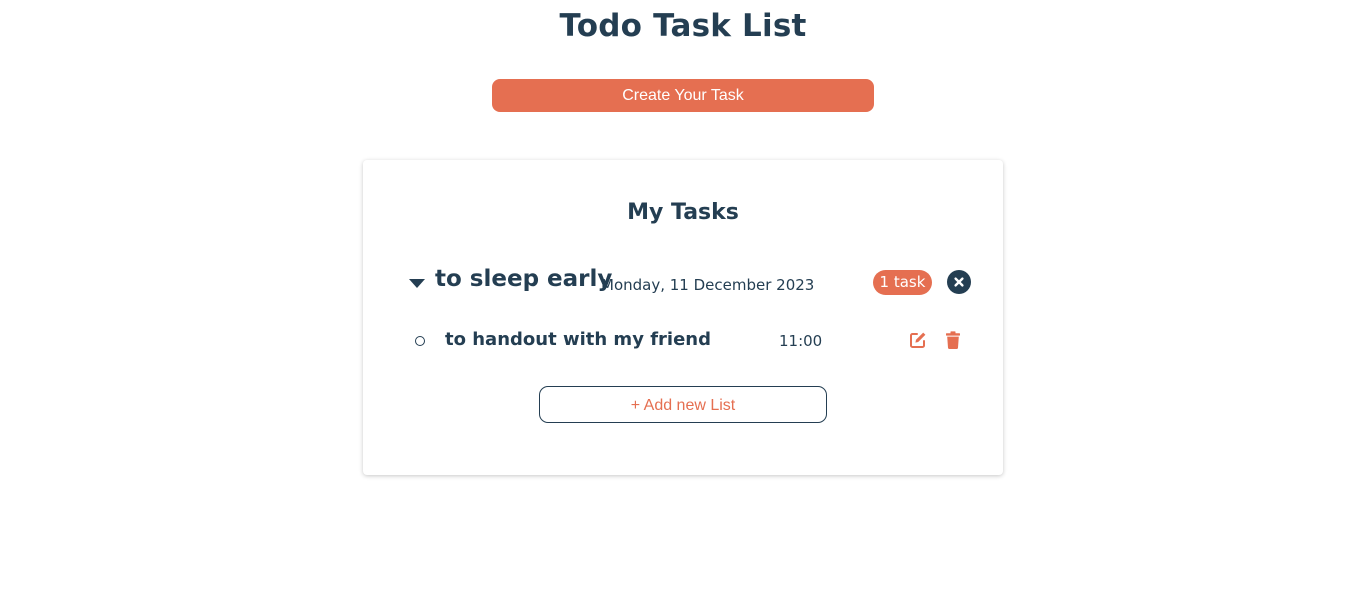 The image size is (1366, 607). I want to click on task-row: to handout with my friend 11:00, so click(694, 341).